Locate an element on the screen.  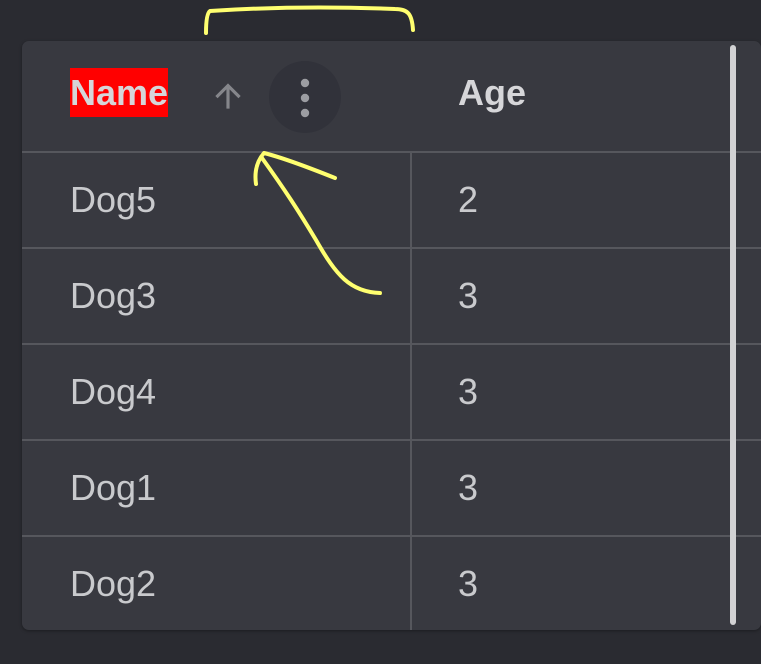
table-row: Dog1 3 is located at coordinates (391, 489).